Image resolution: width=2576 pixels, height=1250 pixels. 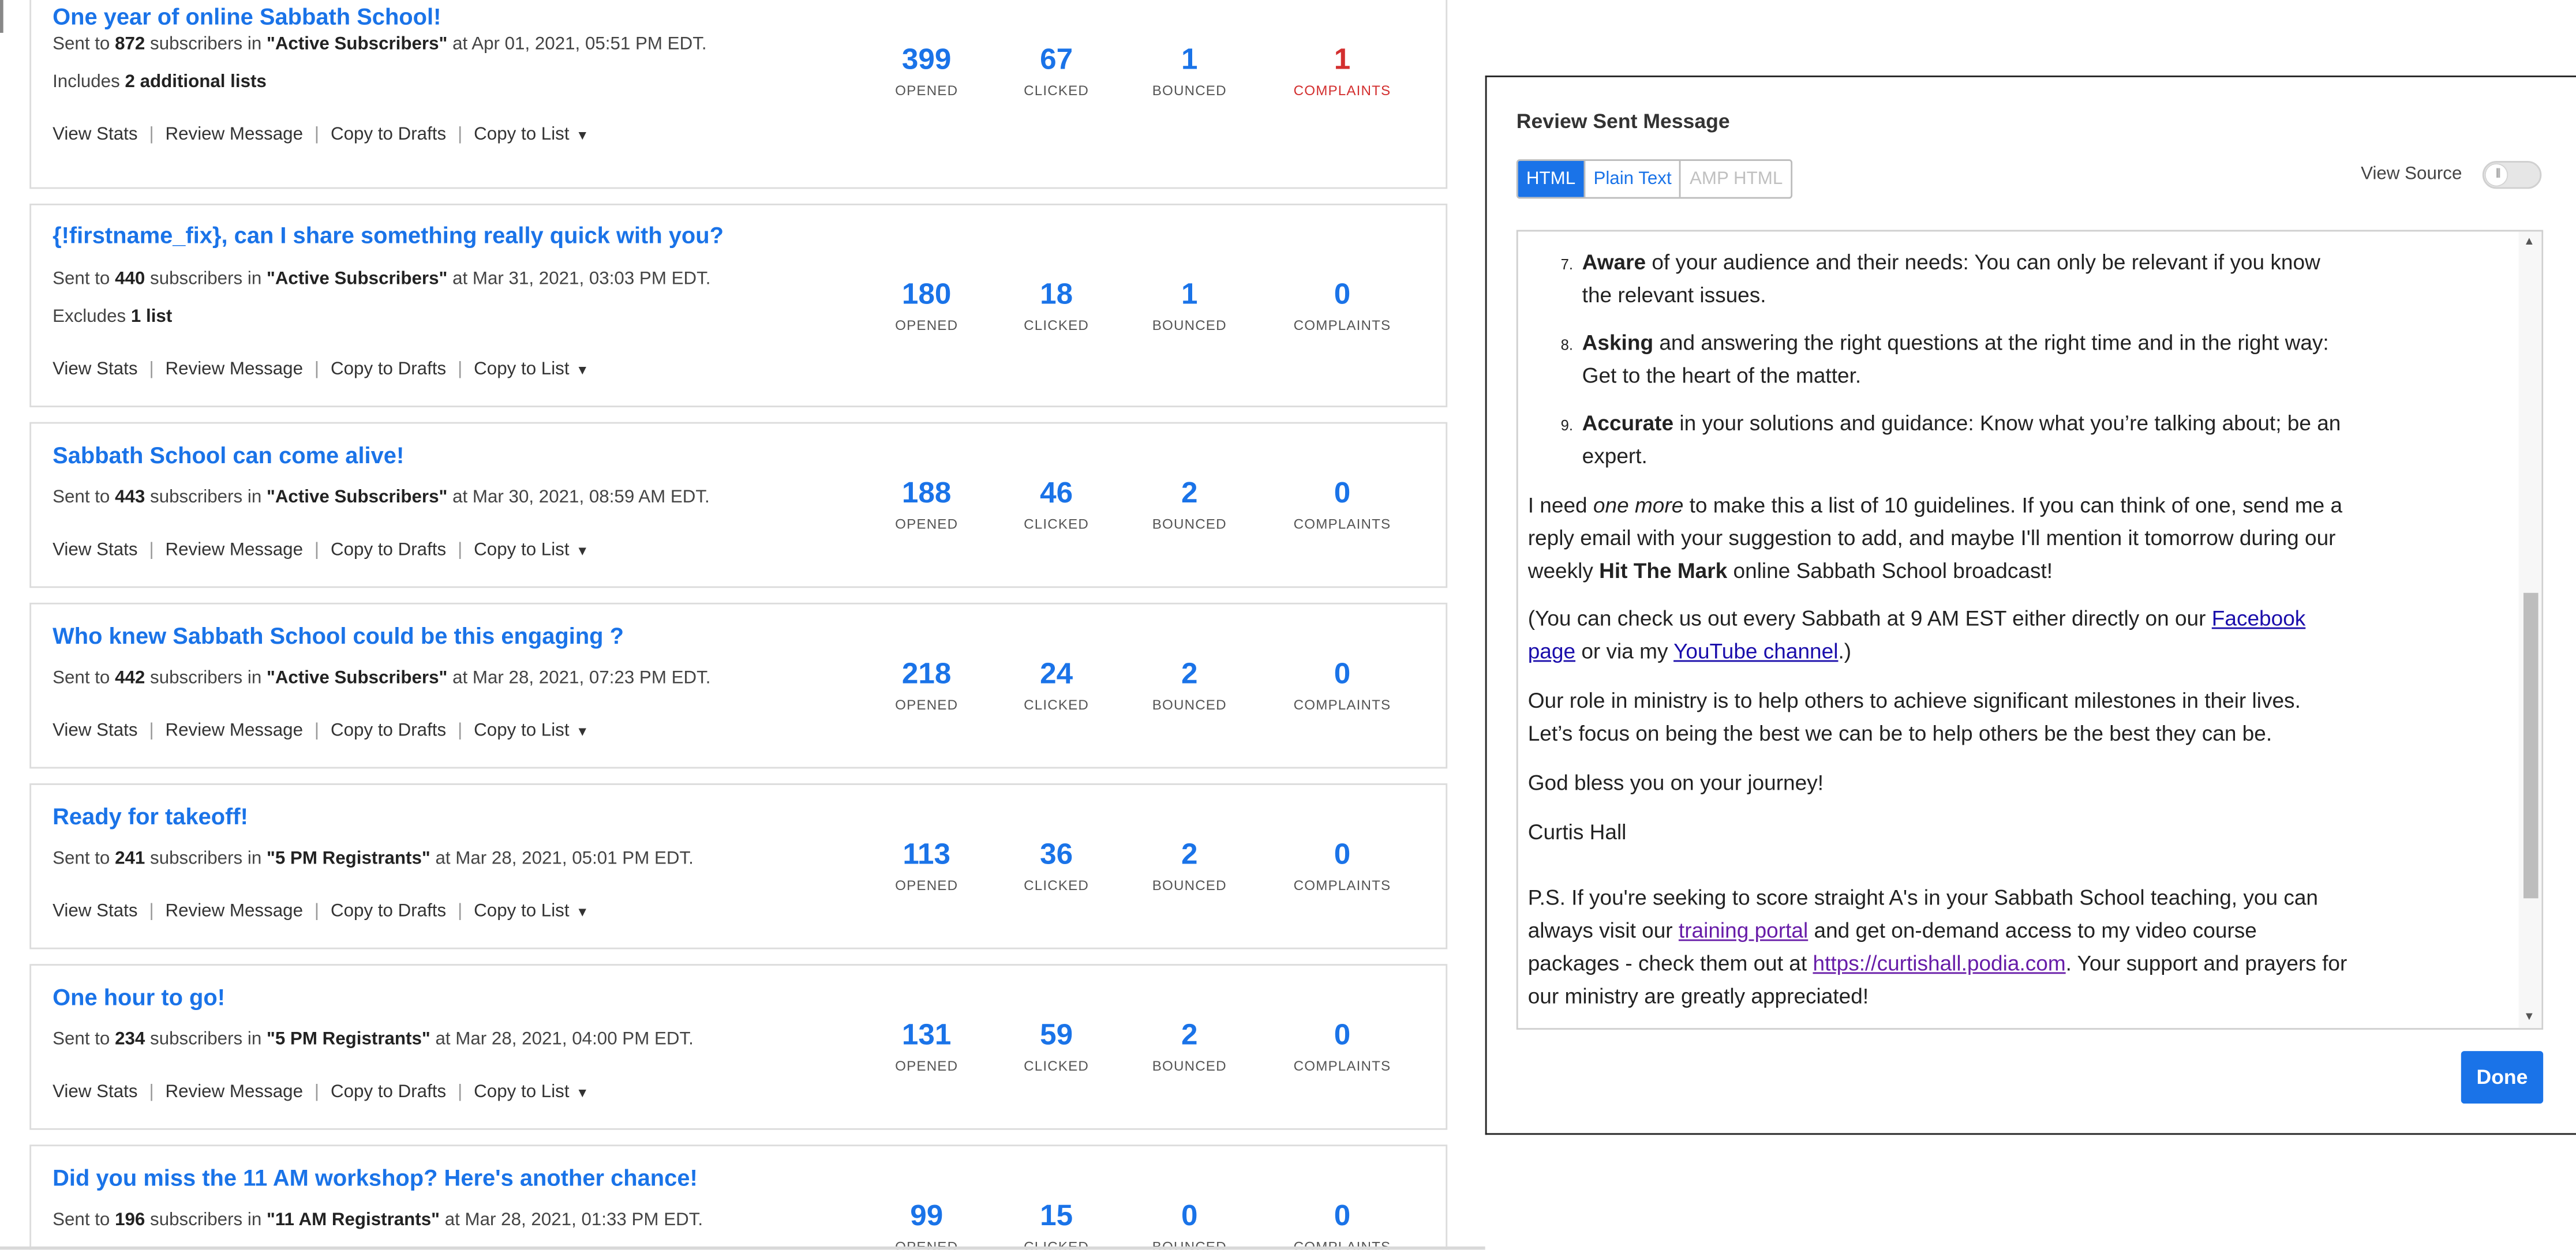 I want to click on stat-value: 2, so click(x=1189, y=1035).